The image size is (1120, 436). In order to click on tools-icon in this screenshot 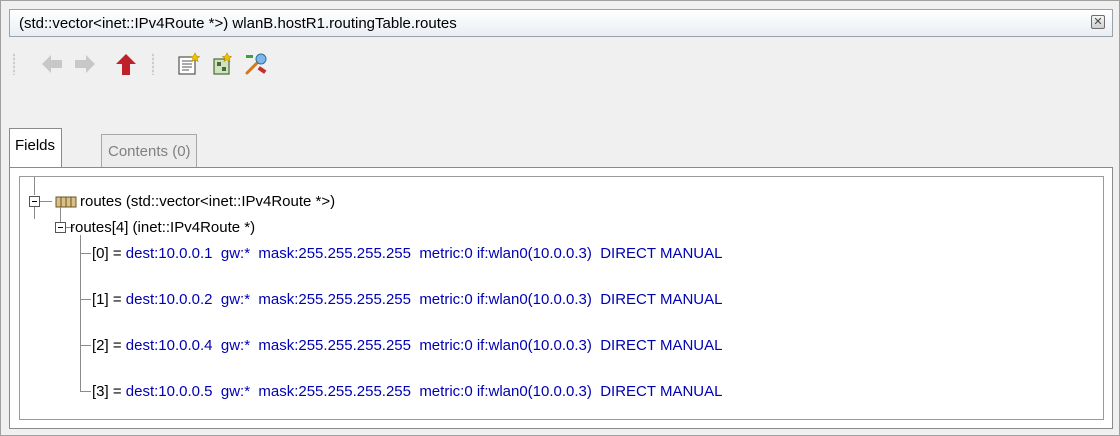, I will do `click(256, 64)`.